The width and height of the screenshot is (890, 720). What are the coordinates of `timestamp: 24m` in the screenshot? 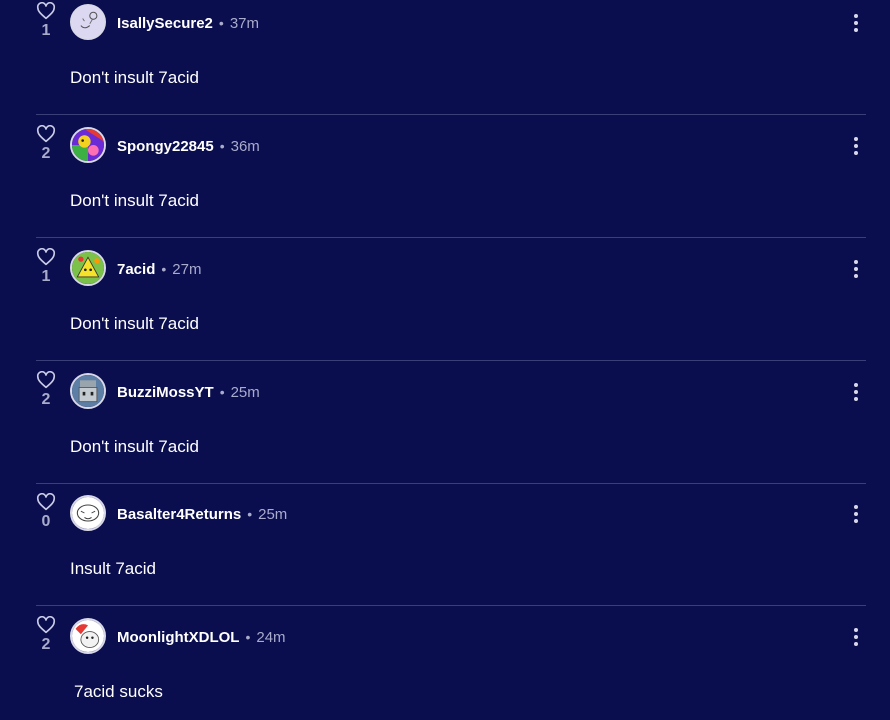 It's located at (271, 637).